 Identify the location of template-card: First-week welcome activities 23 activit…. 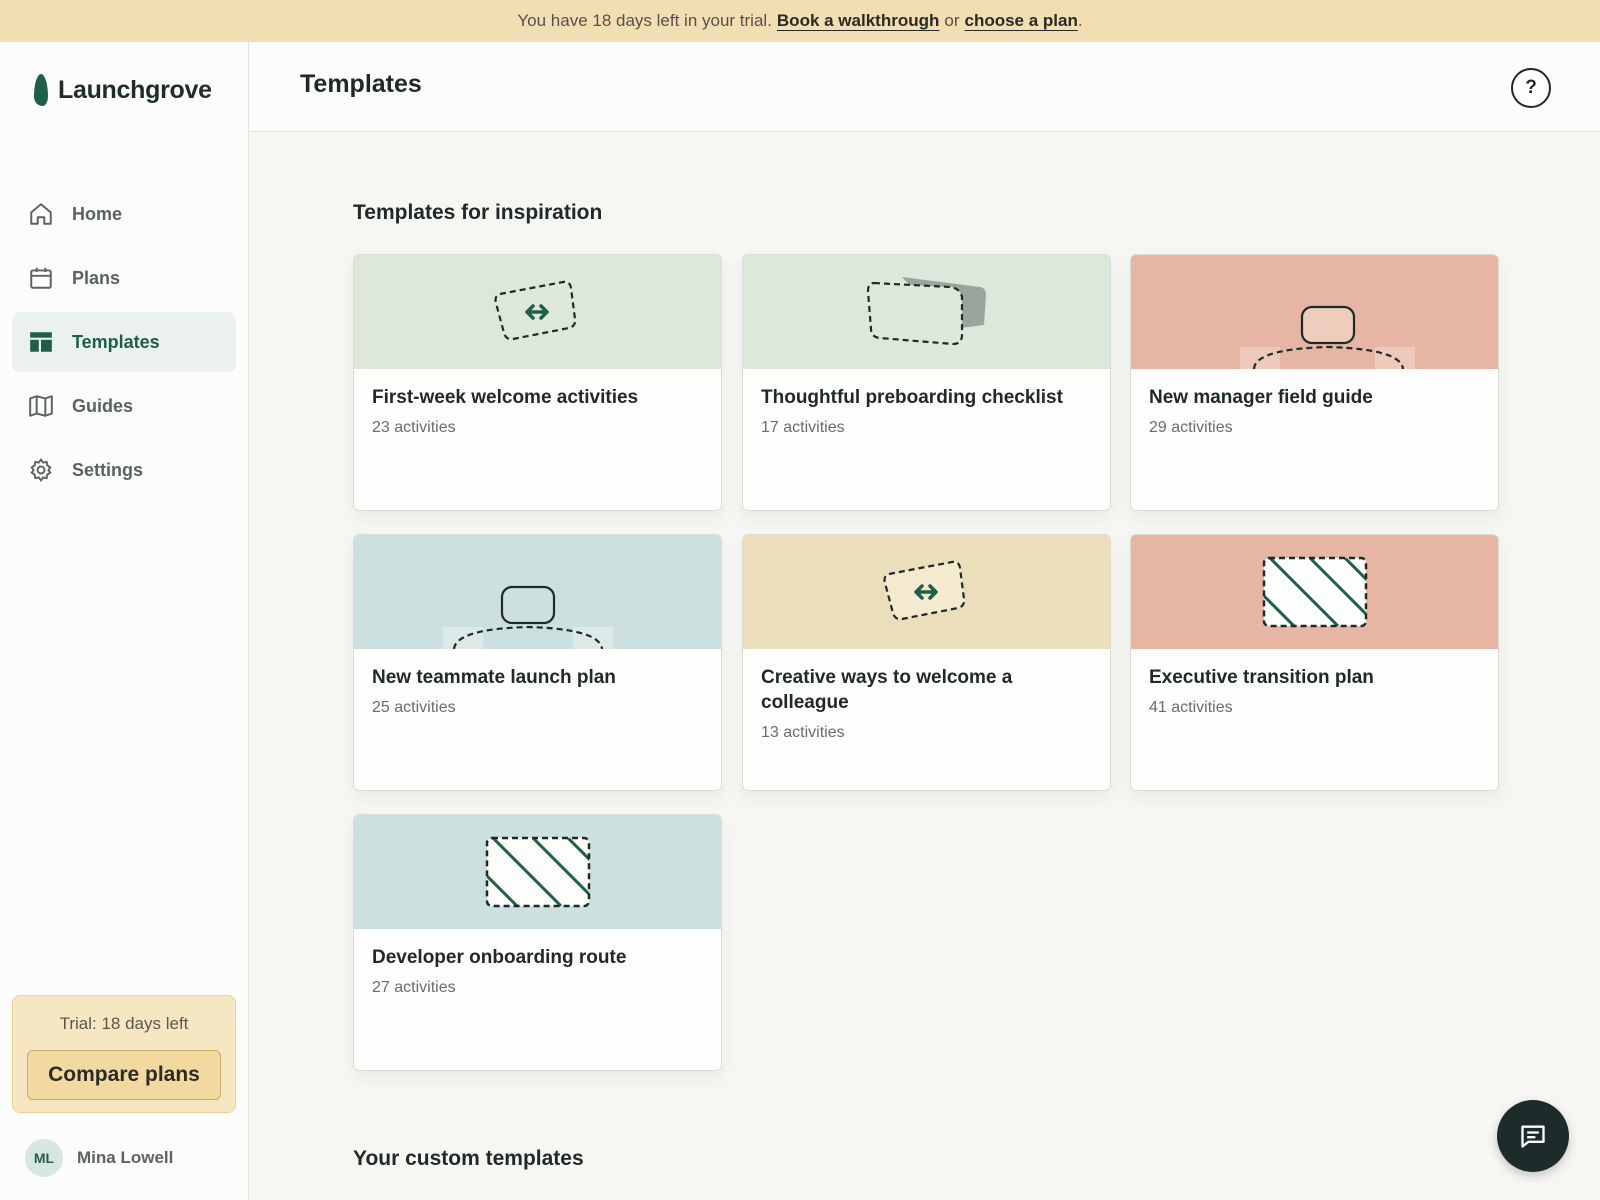
(537, 382).